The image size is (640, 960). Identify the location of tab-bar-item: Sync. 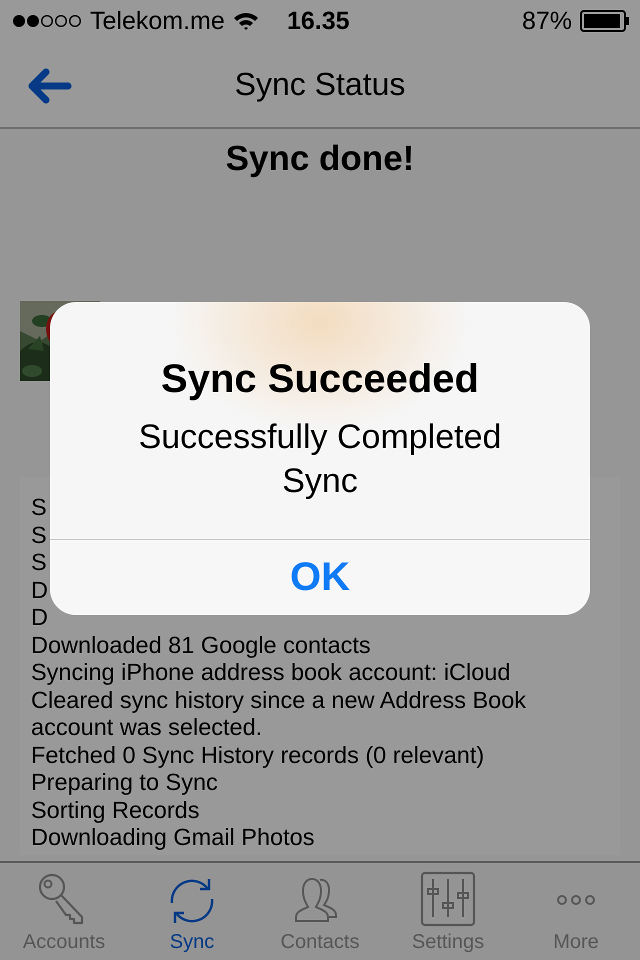
(192, 911).